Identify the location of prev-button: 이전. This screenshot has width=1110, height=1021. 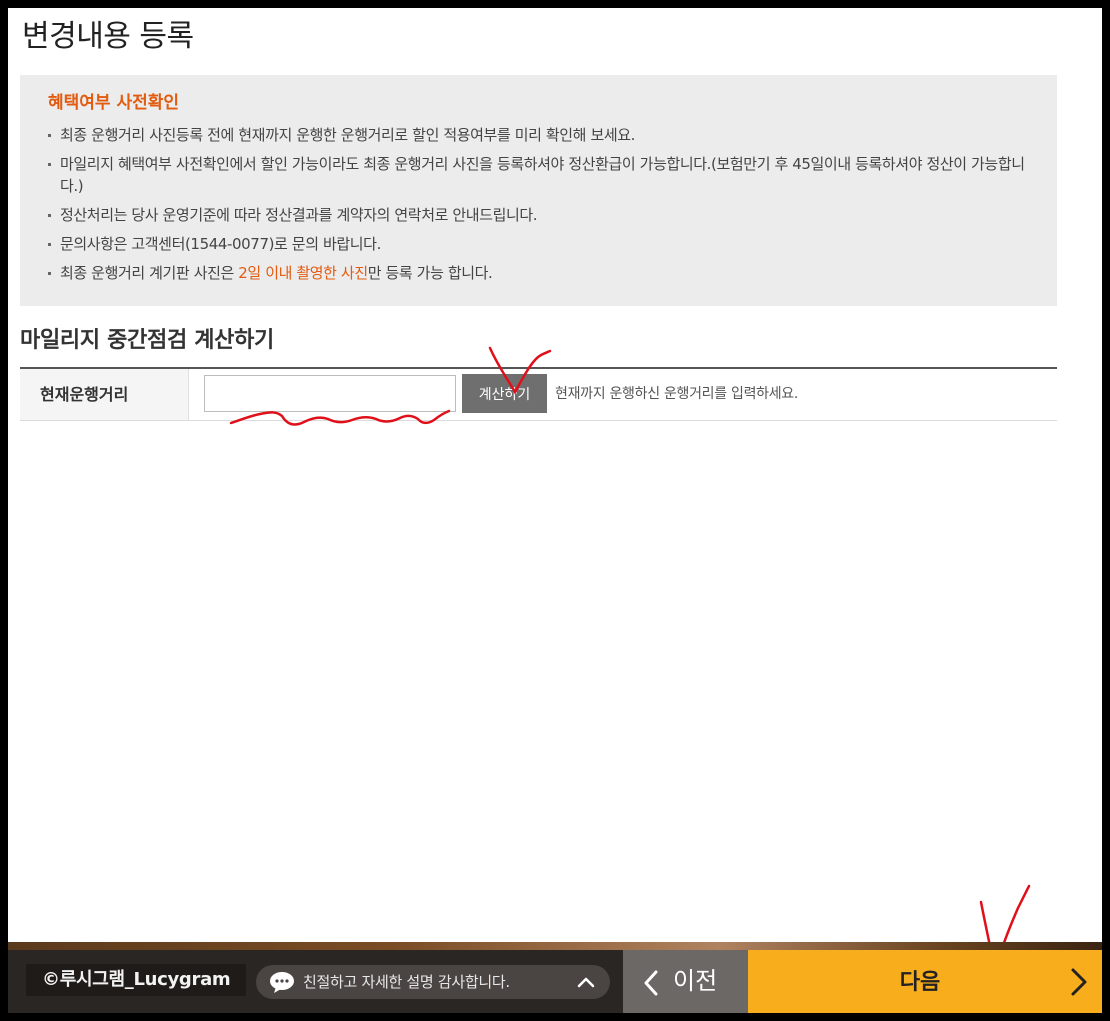
(685, 981).